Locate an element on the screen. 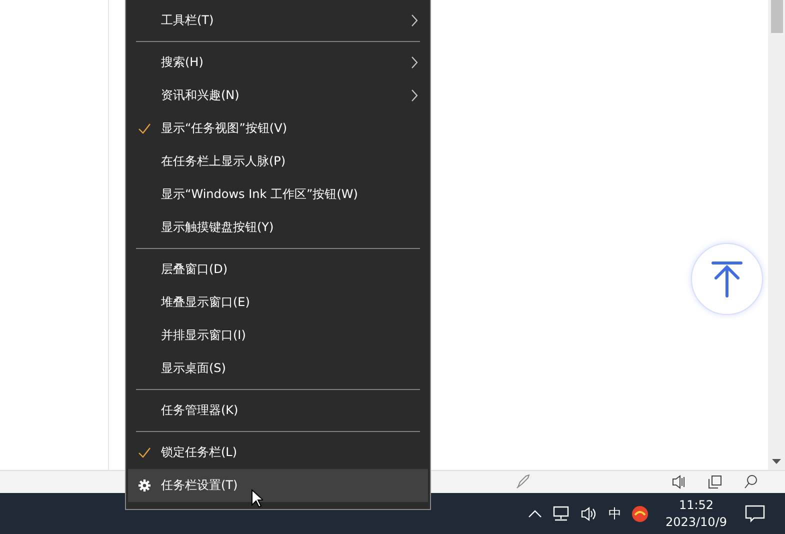 The image size is (785, 534). gear-icon is located at coordinates (144, 485).